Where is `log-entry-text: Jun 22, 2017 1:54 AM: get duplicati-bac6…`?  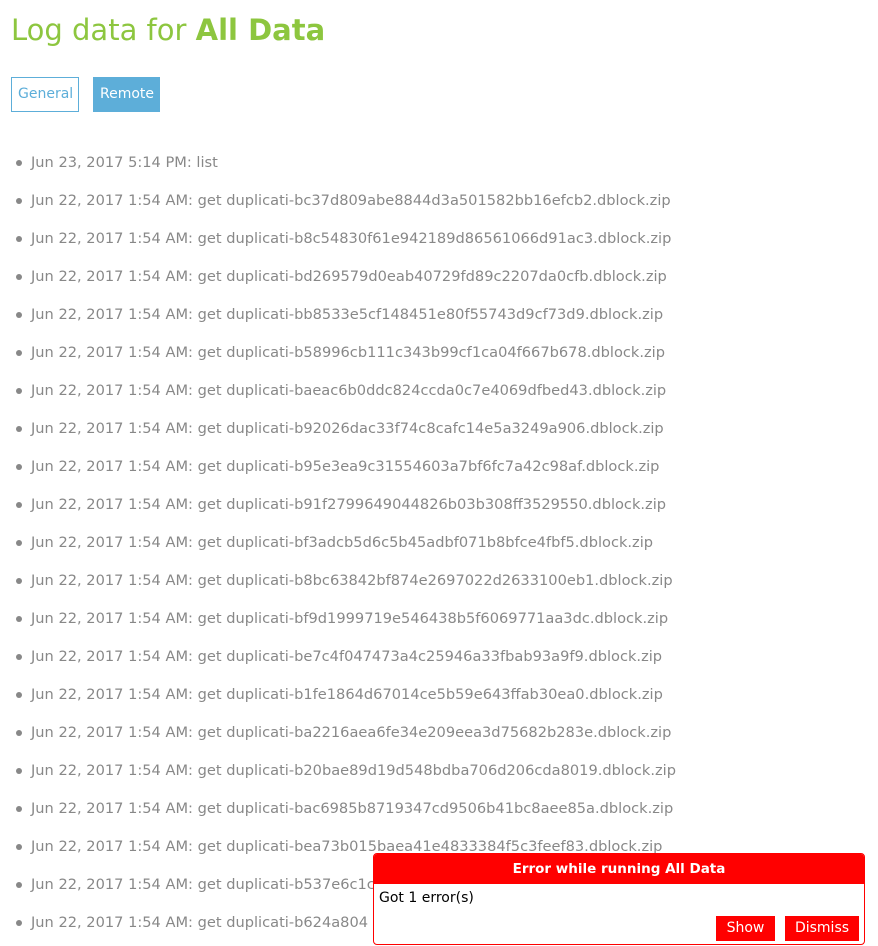 log-entry-text: Jun 22, 2017 1:54 AM: get duplicati-bac6… is located at coordinates (352, 808).